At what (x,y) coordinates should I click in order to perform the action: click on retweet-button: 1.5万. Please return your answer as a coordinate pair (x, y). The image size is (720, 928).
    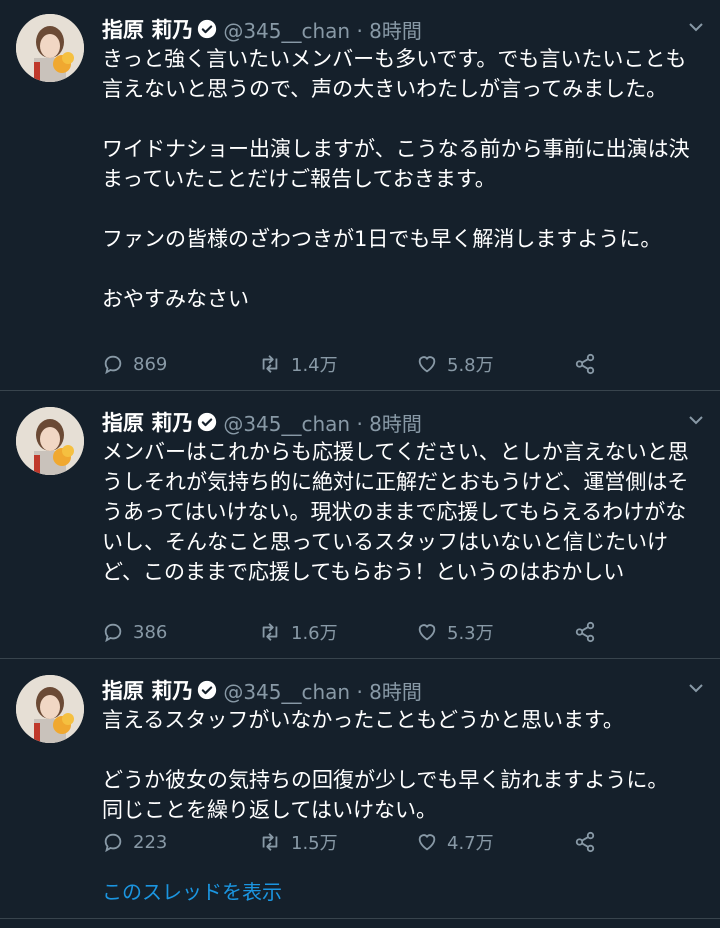
    Looking at the image, I should click on (298, 842).